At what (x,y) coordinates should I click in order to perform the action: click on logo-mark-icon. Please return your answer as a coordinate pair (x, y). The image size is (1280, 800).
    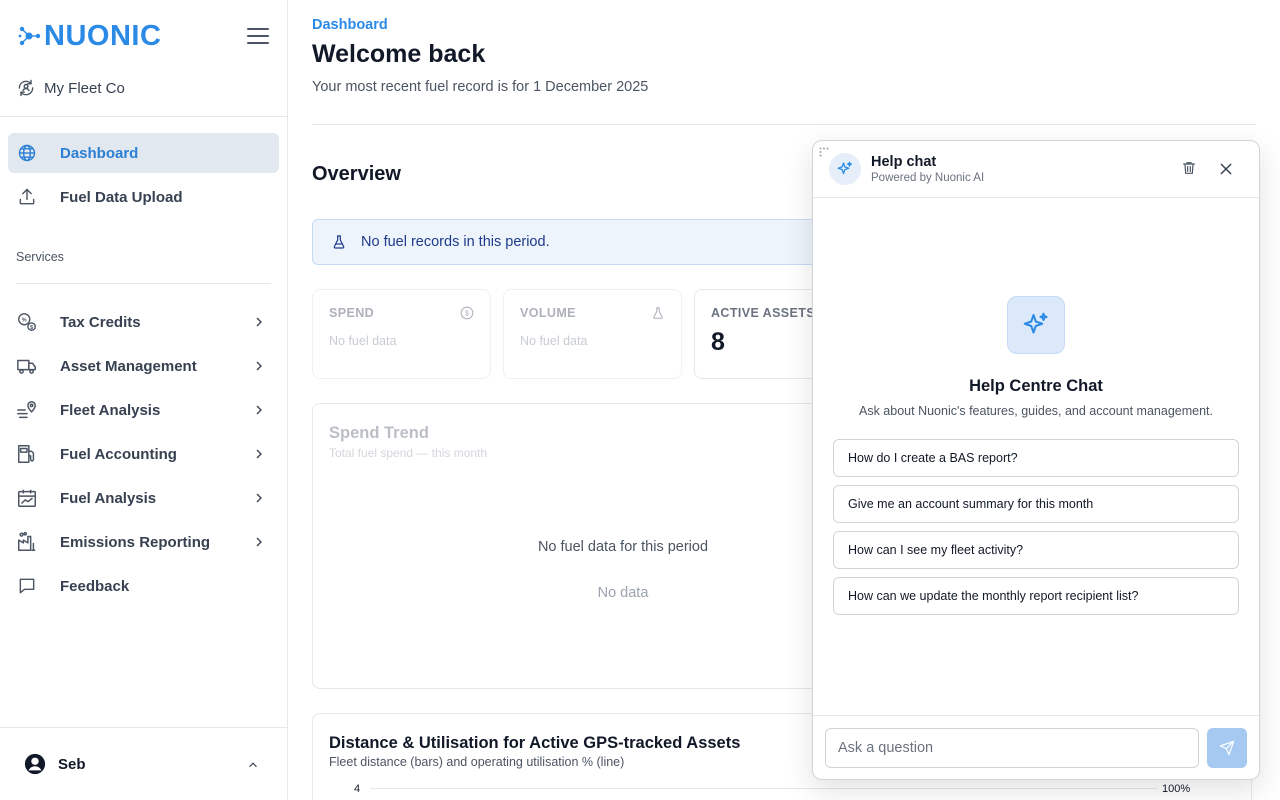
    Looking at the image, I should click on (29, 36).